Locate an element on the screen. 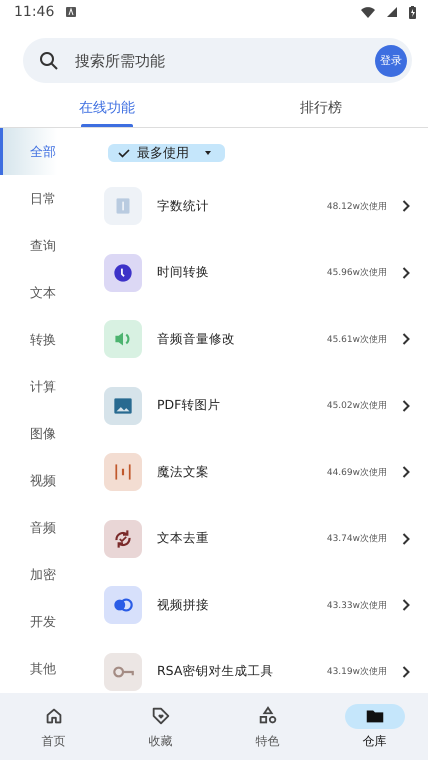  image-icon is located at coordinates (123, 405).